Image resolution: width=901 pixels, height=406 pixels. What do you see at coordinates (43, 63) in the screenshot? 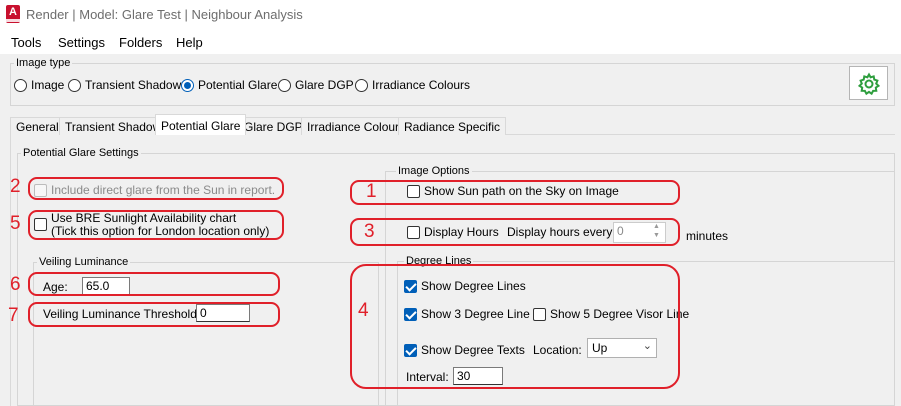
I see `image-type-label: Image type` at bounding box center [43, 63].